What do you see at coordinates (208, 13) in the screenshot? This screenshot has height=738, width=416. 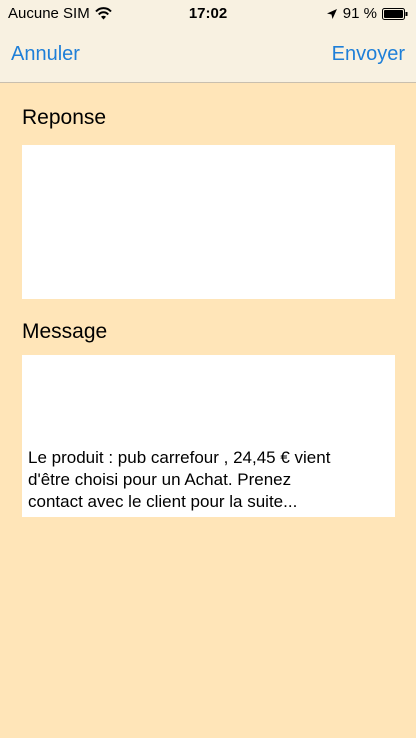 I see `status-bar: Aucune SIM 17:02 91 %` at bounding box center [208, 13].